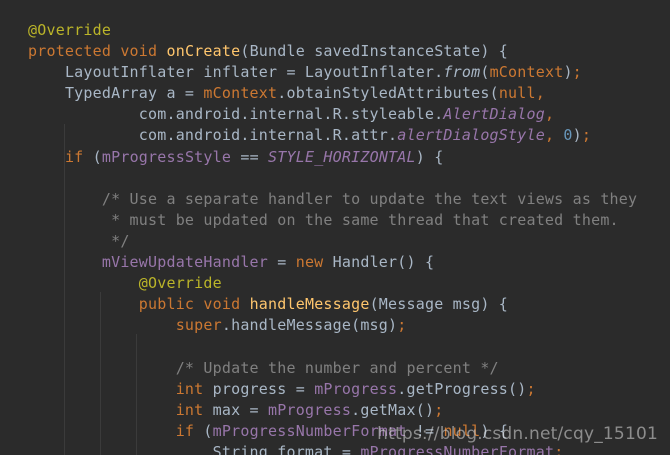 The width and height of the screenshot is (670, 455). What do you see at coordinates (198, 325) in the screenshot?
I see `code-token: super` at bounding box center [198, 325].